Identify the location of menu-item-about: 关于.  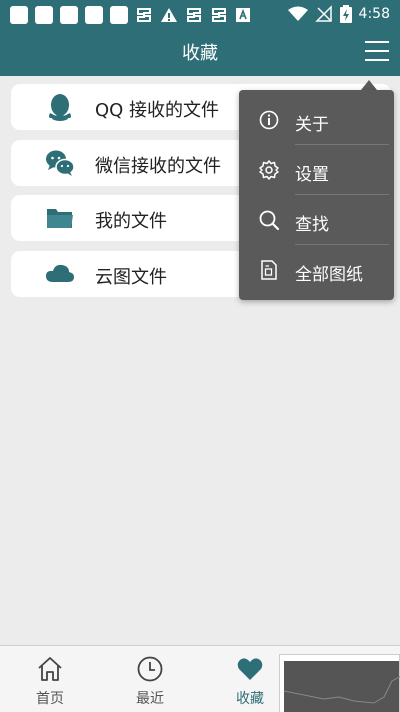
(316, 120).